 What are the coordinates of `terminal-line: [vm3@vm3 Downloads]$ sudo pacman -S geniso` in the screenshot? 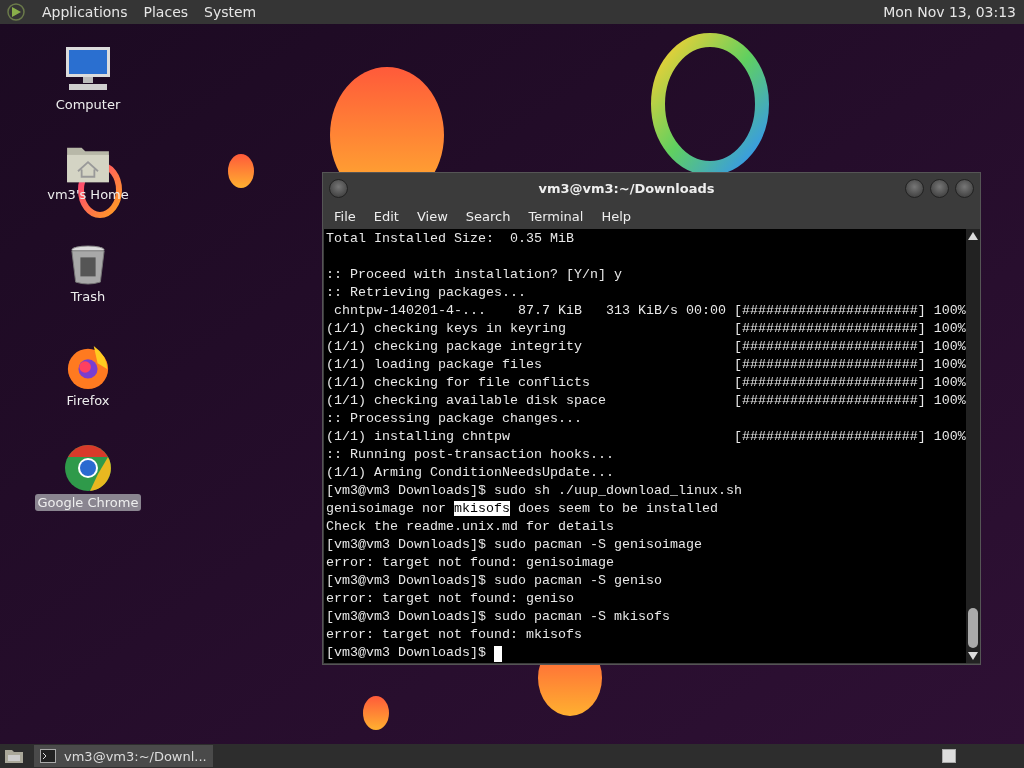 It's located at (494, 581).